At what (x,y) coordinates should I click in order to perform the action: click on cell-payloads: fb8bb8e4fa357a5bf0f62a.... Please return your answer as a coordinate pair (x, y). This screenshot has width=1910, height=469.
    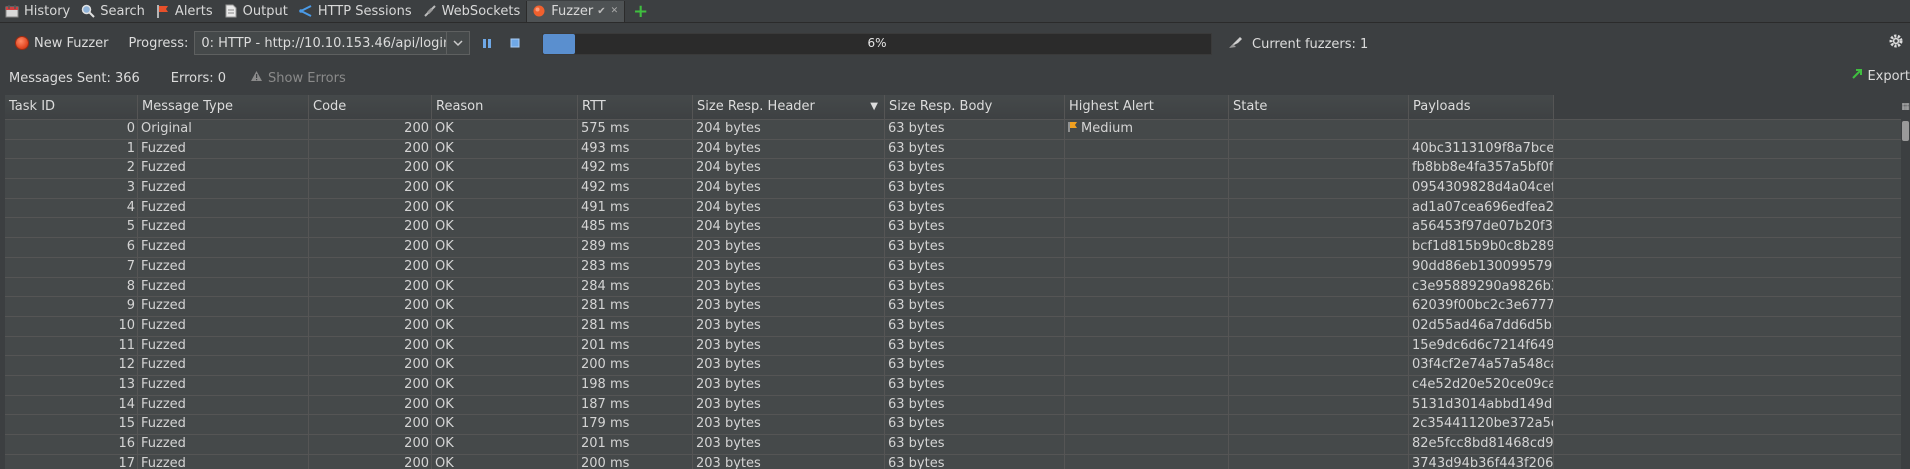
    Looking at the image, I should click on (1481, 169).